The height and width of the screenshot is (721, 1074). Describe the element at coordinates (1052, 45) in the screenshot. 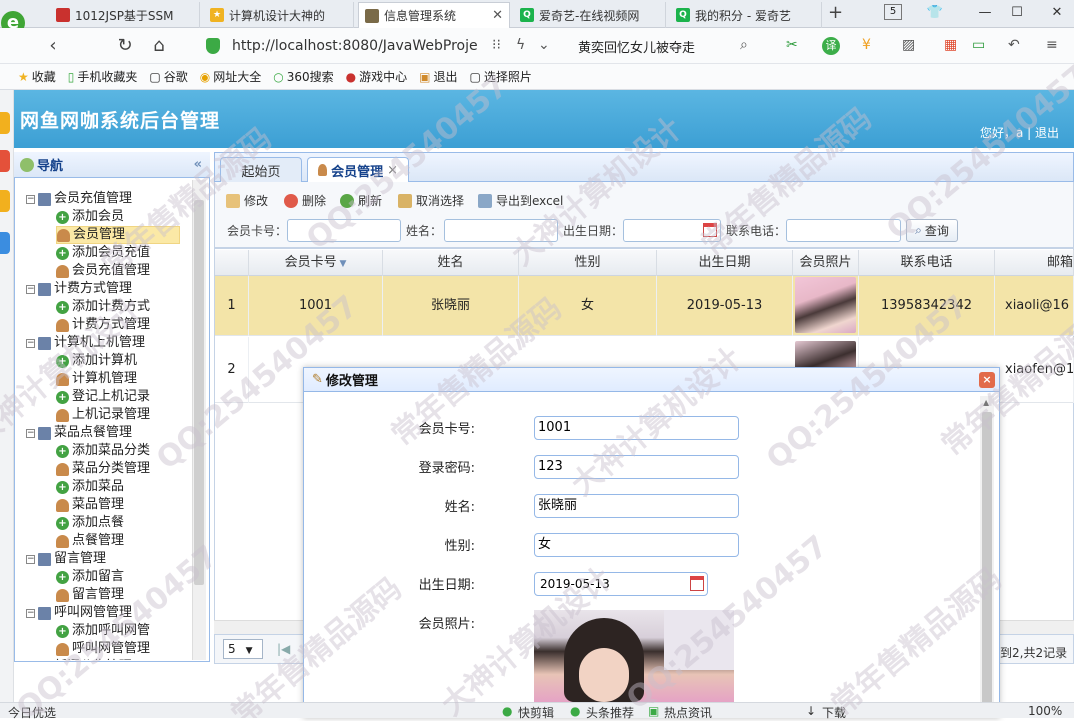

I see `menu-icon: ≡` at that location.